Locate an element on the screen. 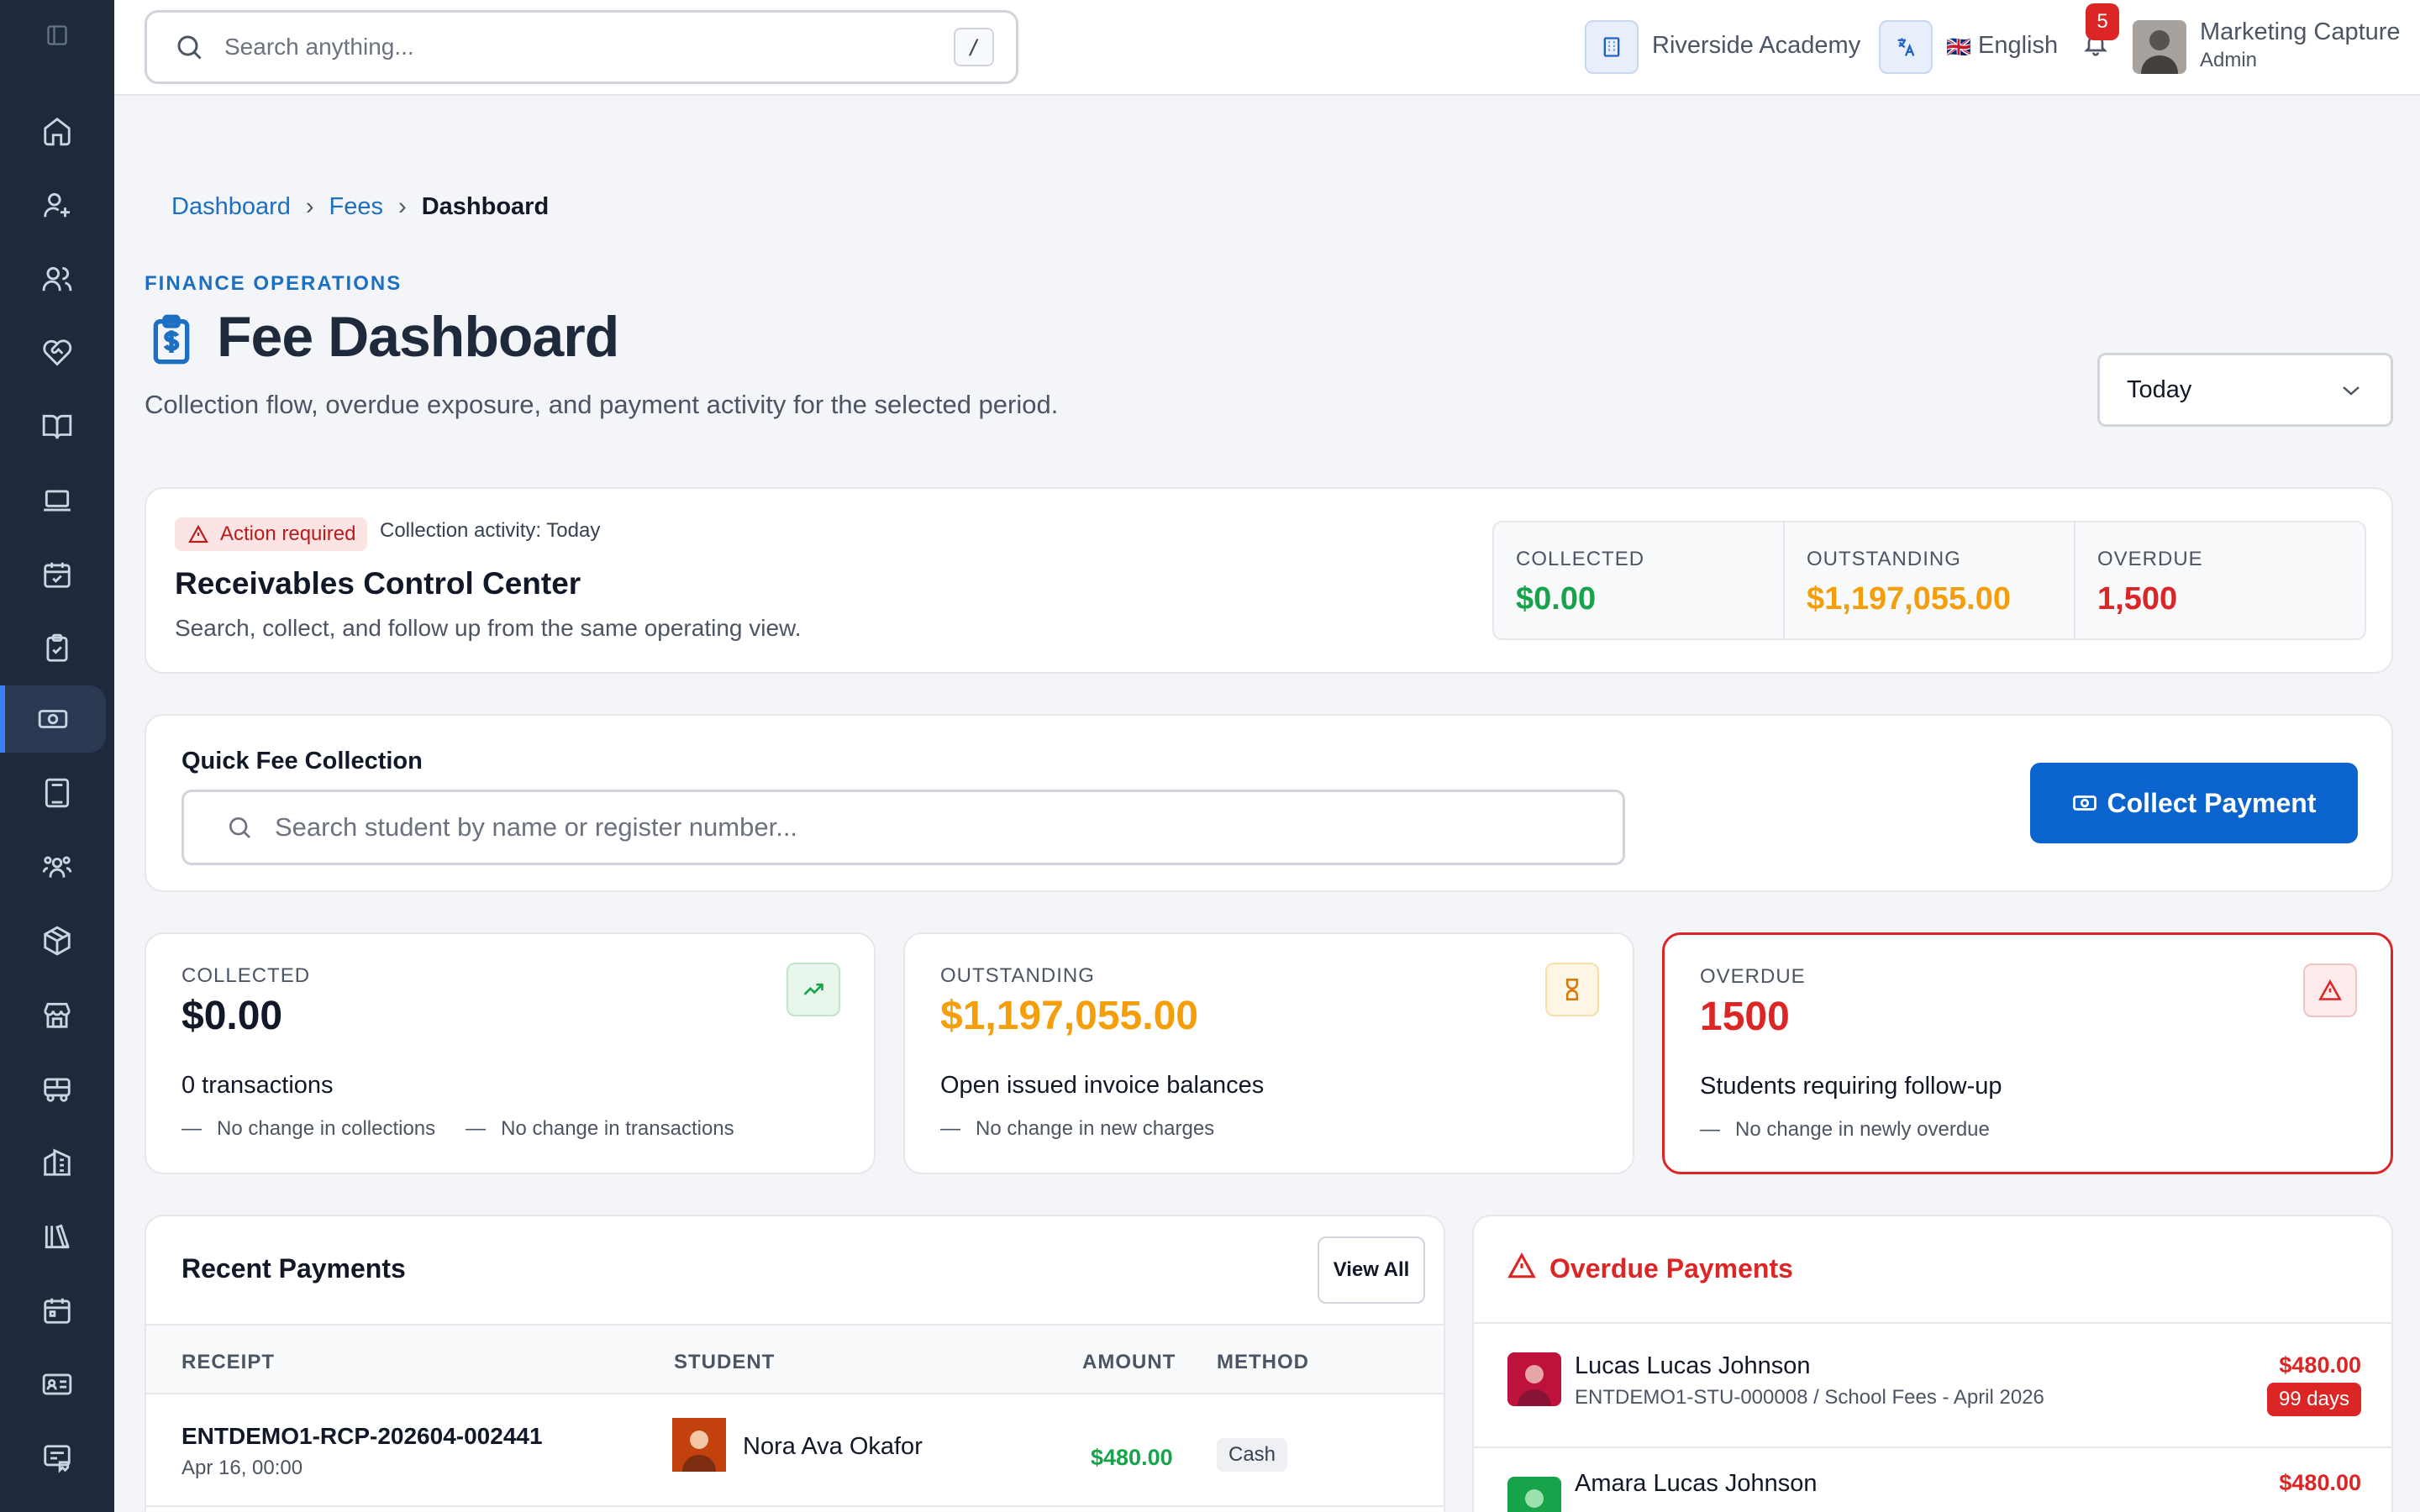 The image size is (2420, 1512). stat-outstanding: OUTSTANDING $1,197,055.00 is located at coordinates (1930, 580).